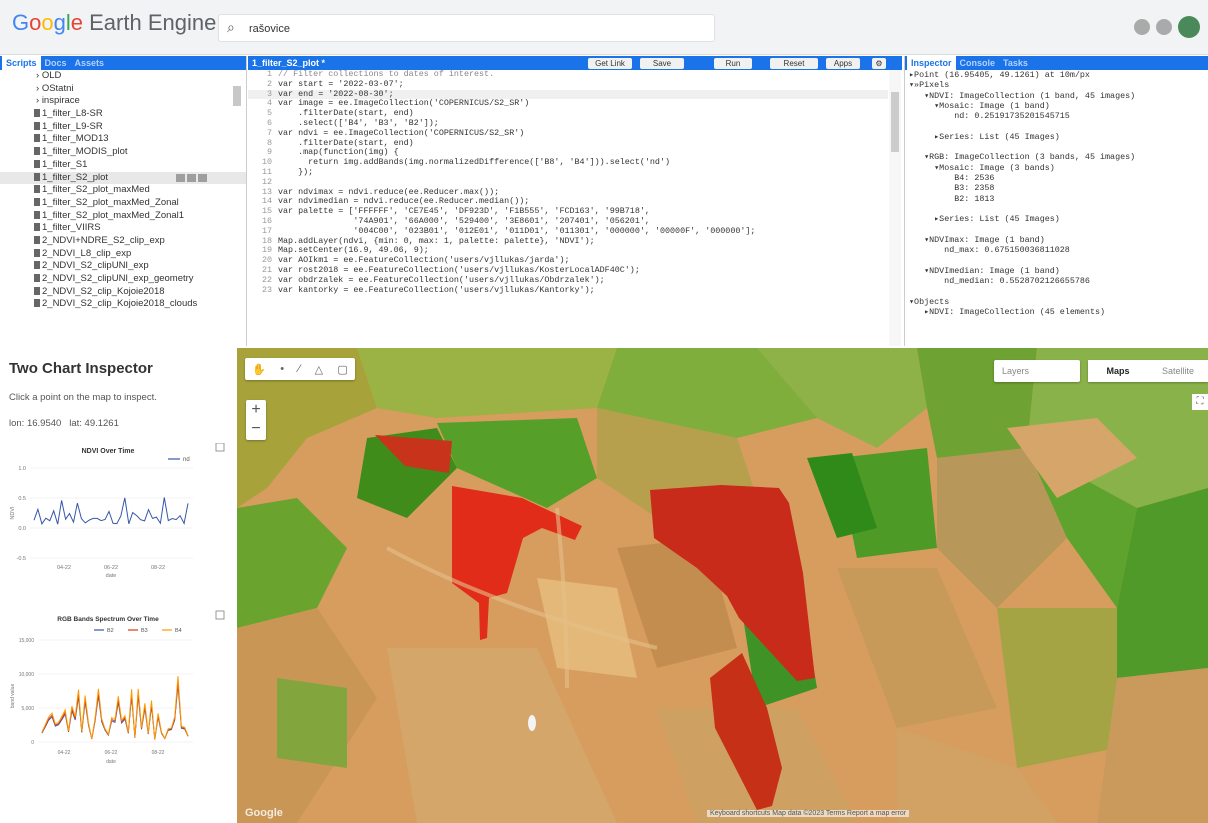  What do you see at coordinates (123, 101) in the screenshot?
I see `script-folder: › inspirace` at bounding box center [123, 101].